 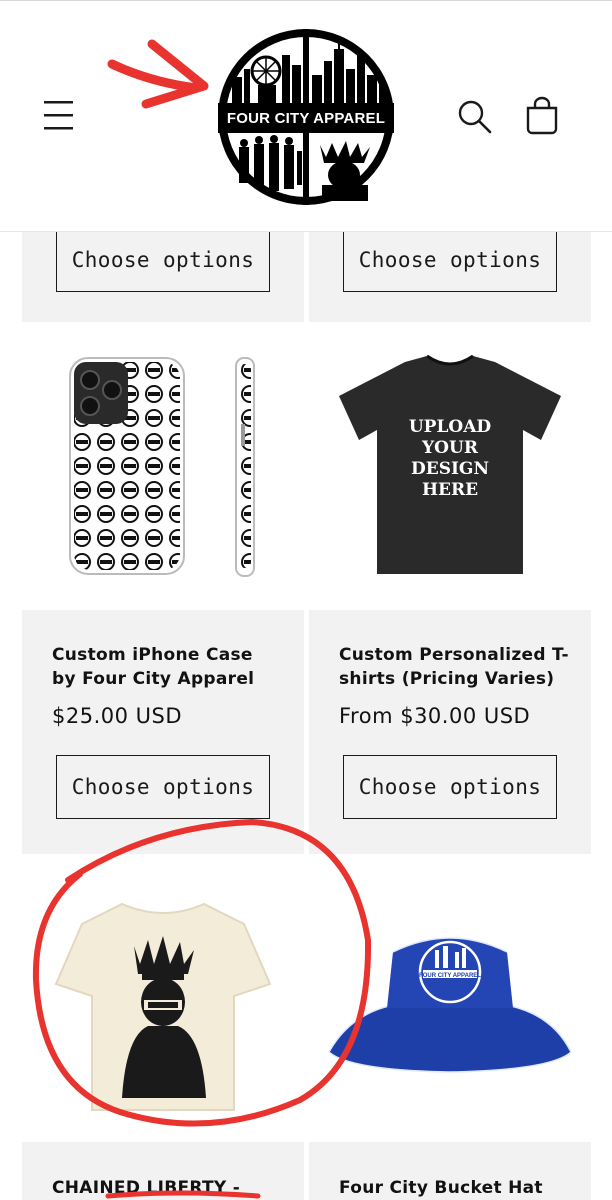 I want to click on product-price: $25.00 USD, so click(x=117, y=716).